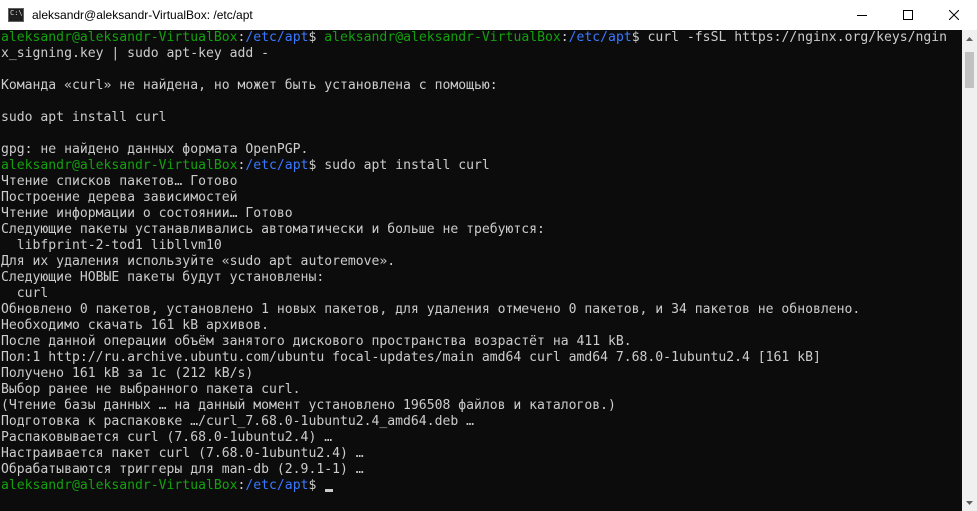 Image resolution: width=977 pixels, height=511 pixels. What do you see at coordinates (320, 485) in the screenshot?
I see `command-text` at bounding box center [320, 485].